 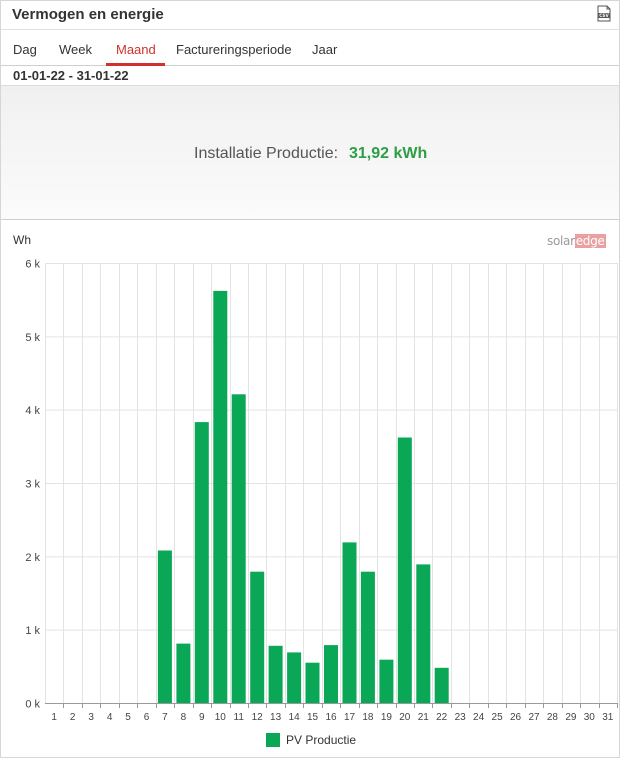 What do you see at coordinates (32, 411) in the screenshot?
I see `y-tick-label: 4 k` at bounding box center [32, 411].